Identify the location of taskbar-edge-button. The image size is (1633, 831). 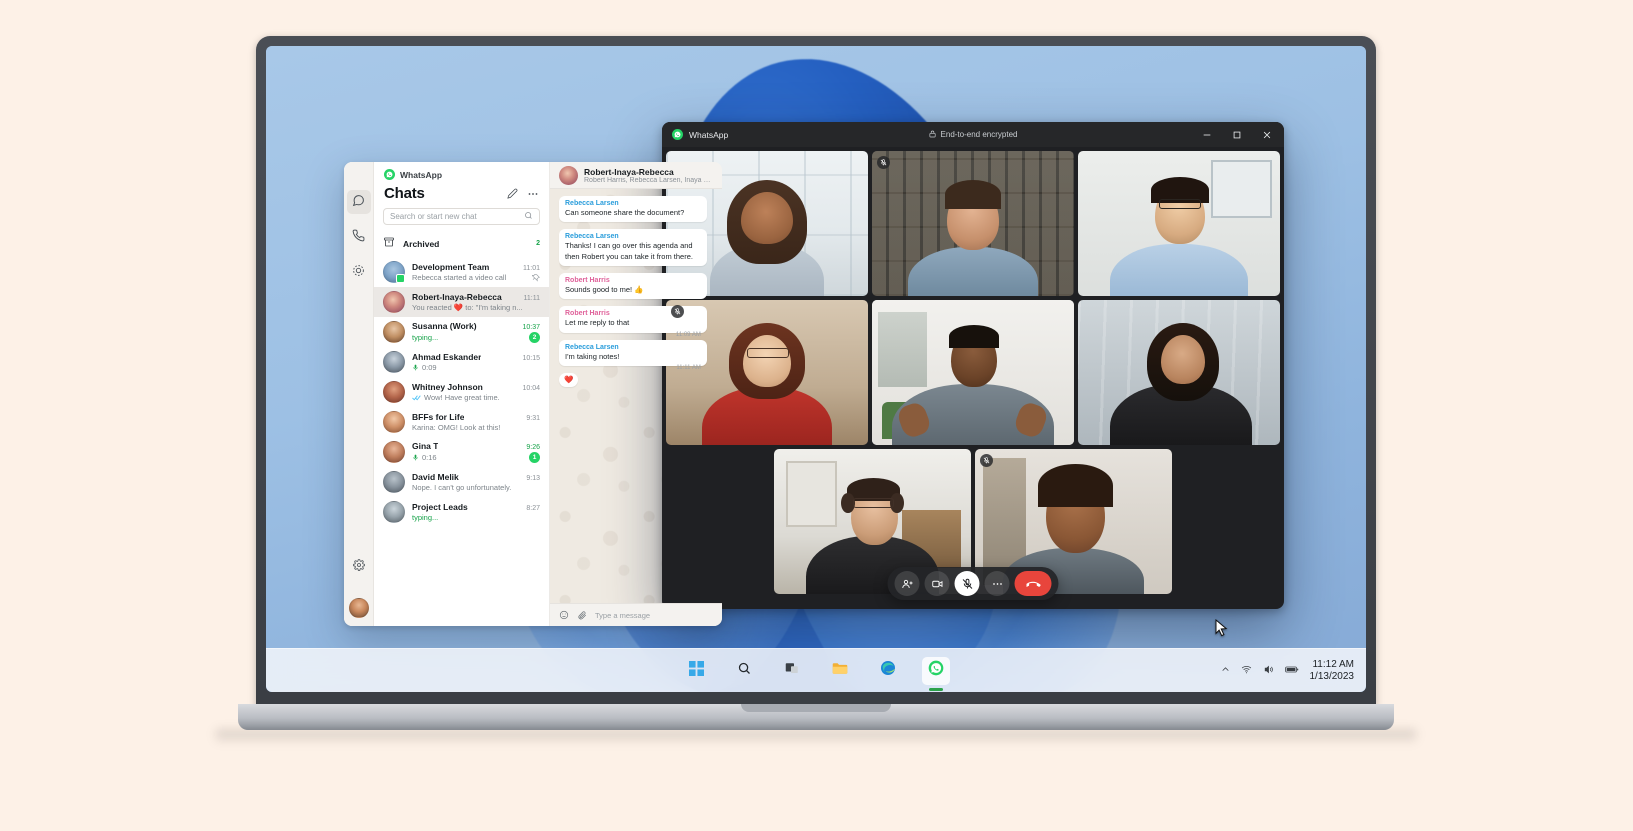
(888, 671).